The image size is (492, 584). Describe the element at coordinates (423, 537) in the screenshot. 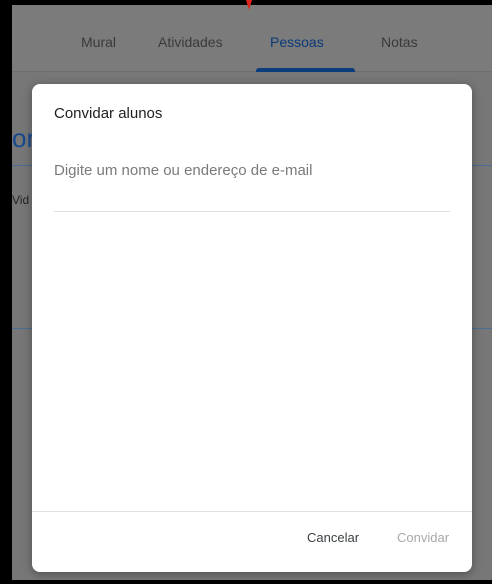

I see `invite-button: Convidar` at that location.